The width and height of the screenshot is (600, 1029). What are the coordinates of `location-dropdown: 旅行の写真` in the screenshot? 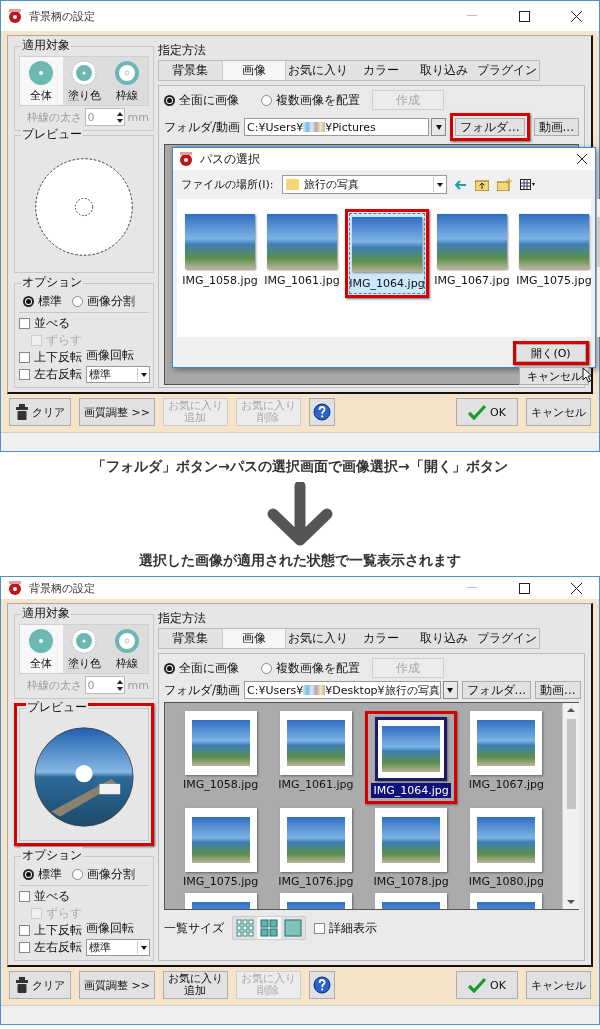 It's located at (364, 184).